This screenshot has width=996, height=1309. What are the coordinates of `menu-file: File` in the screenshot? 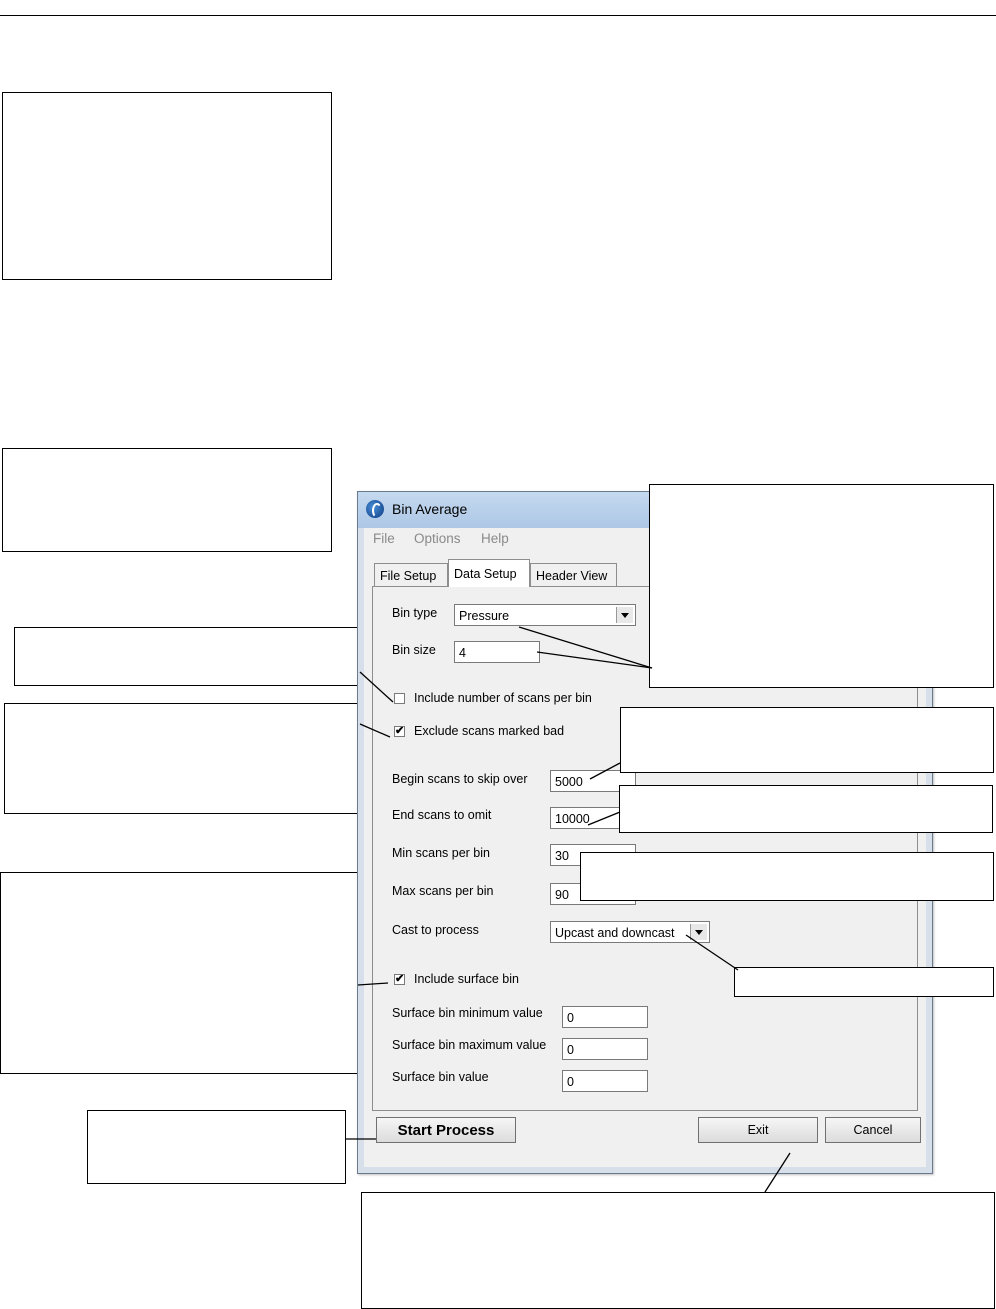 It's located at (384, 538).